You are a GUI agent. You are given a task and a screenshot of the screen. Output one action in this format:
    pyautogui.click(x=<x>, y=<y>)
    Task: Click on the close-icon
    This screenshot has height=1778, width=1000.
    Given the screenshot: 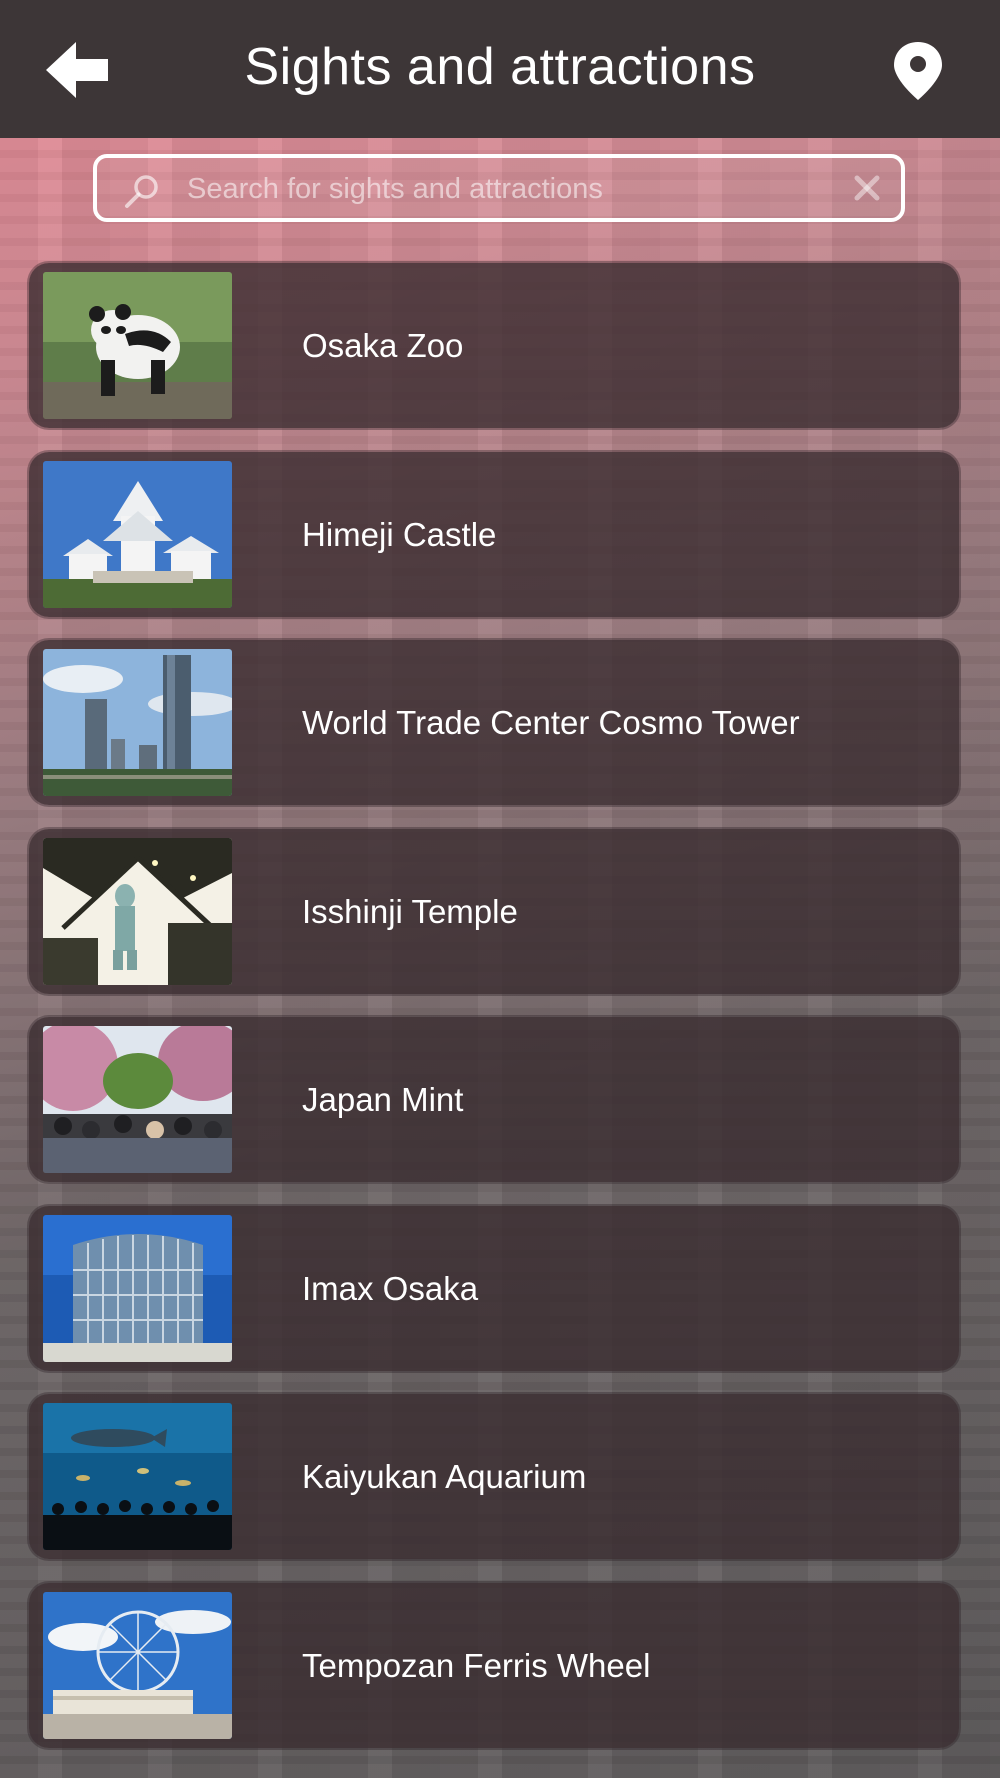 What is the action you would take?
    pyautogui.click(x=867, y=188)
    